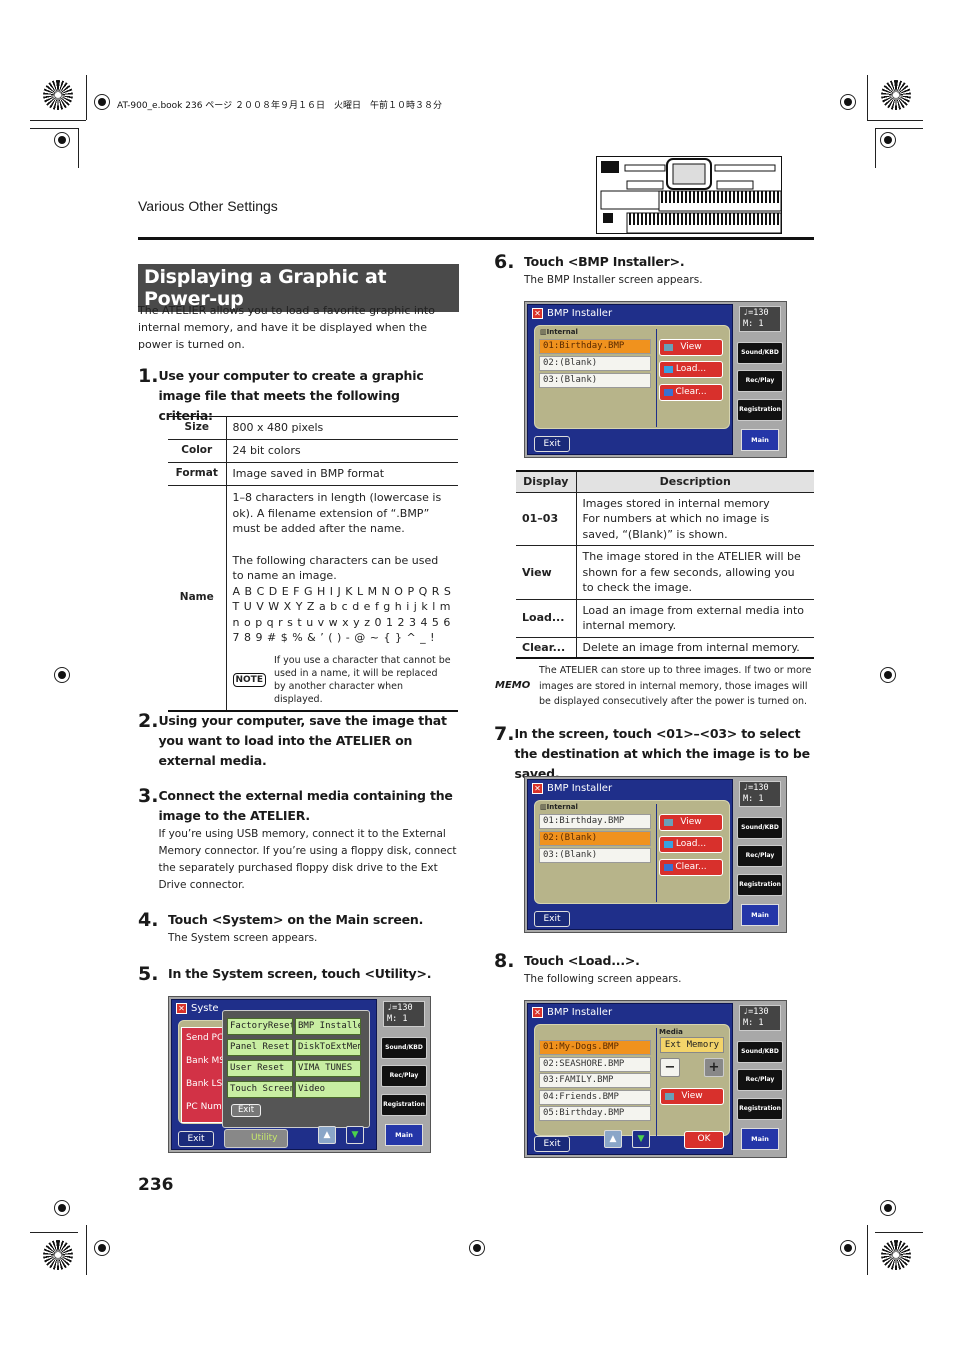  Describe the element at coordinates (613, 280) in the screenshot. I see `step-body: The BMP Installer screen appears.` at that location.